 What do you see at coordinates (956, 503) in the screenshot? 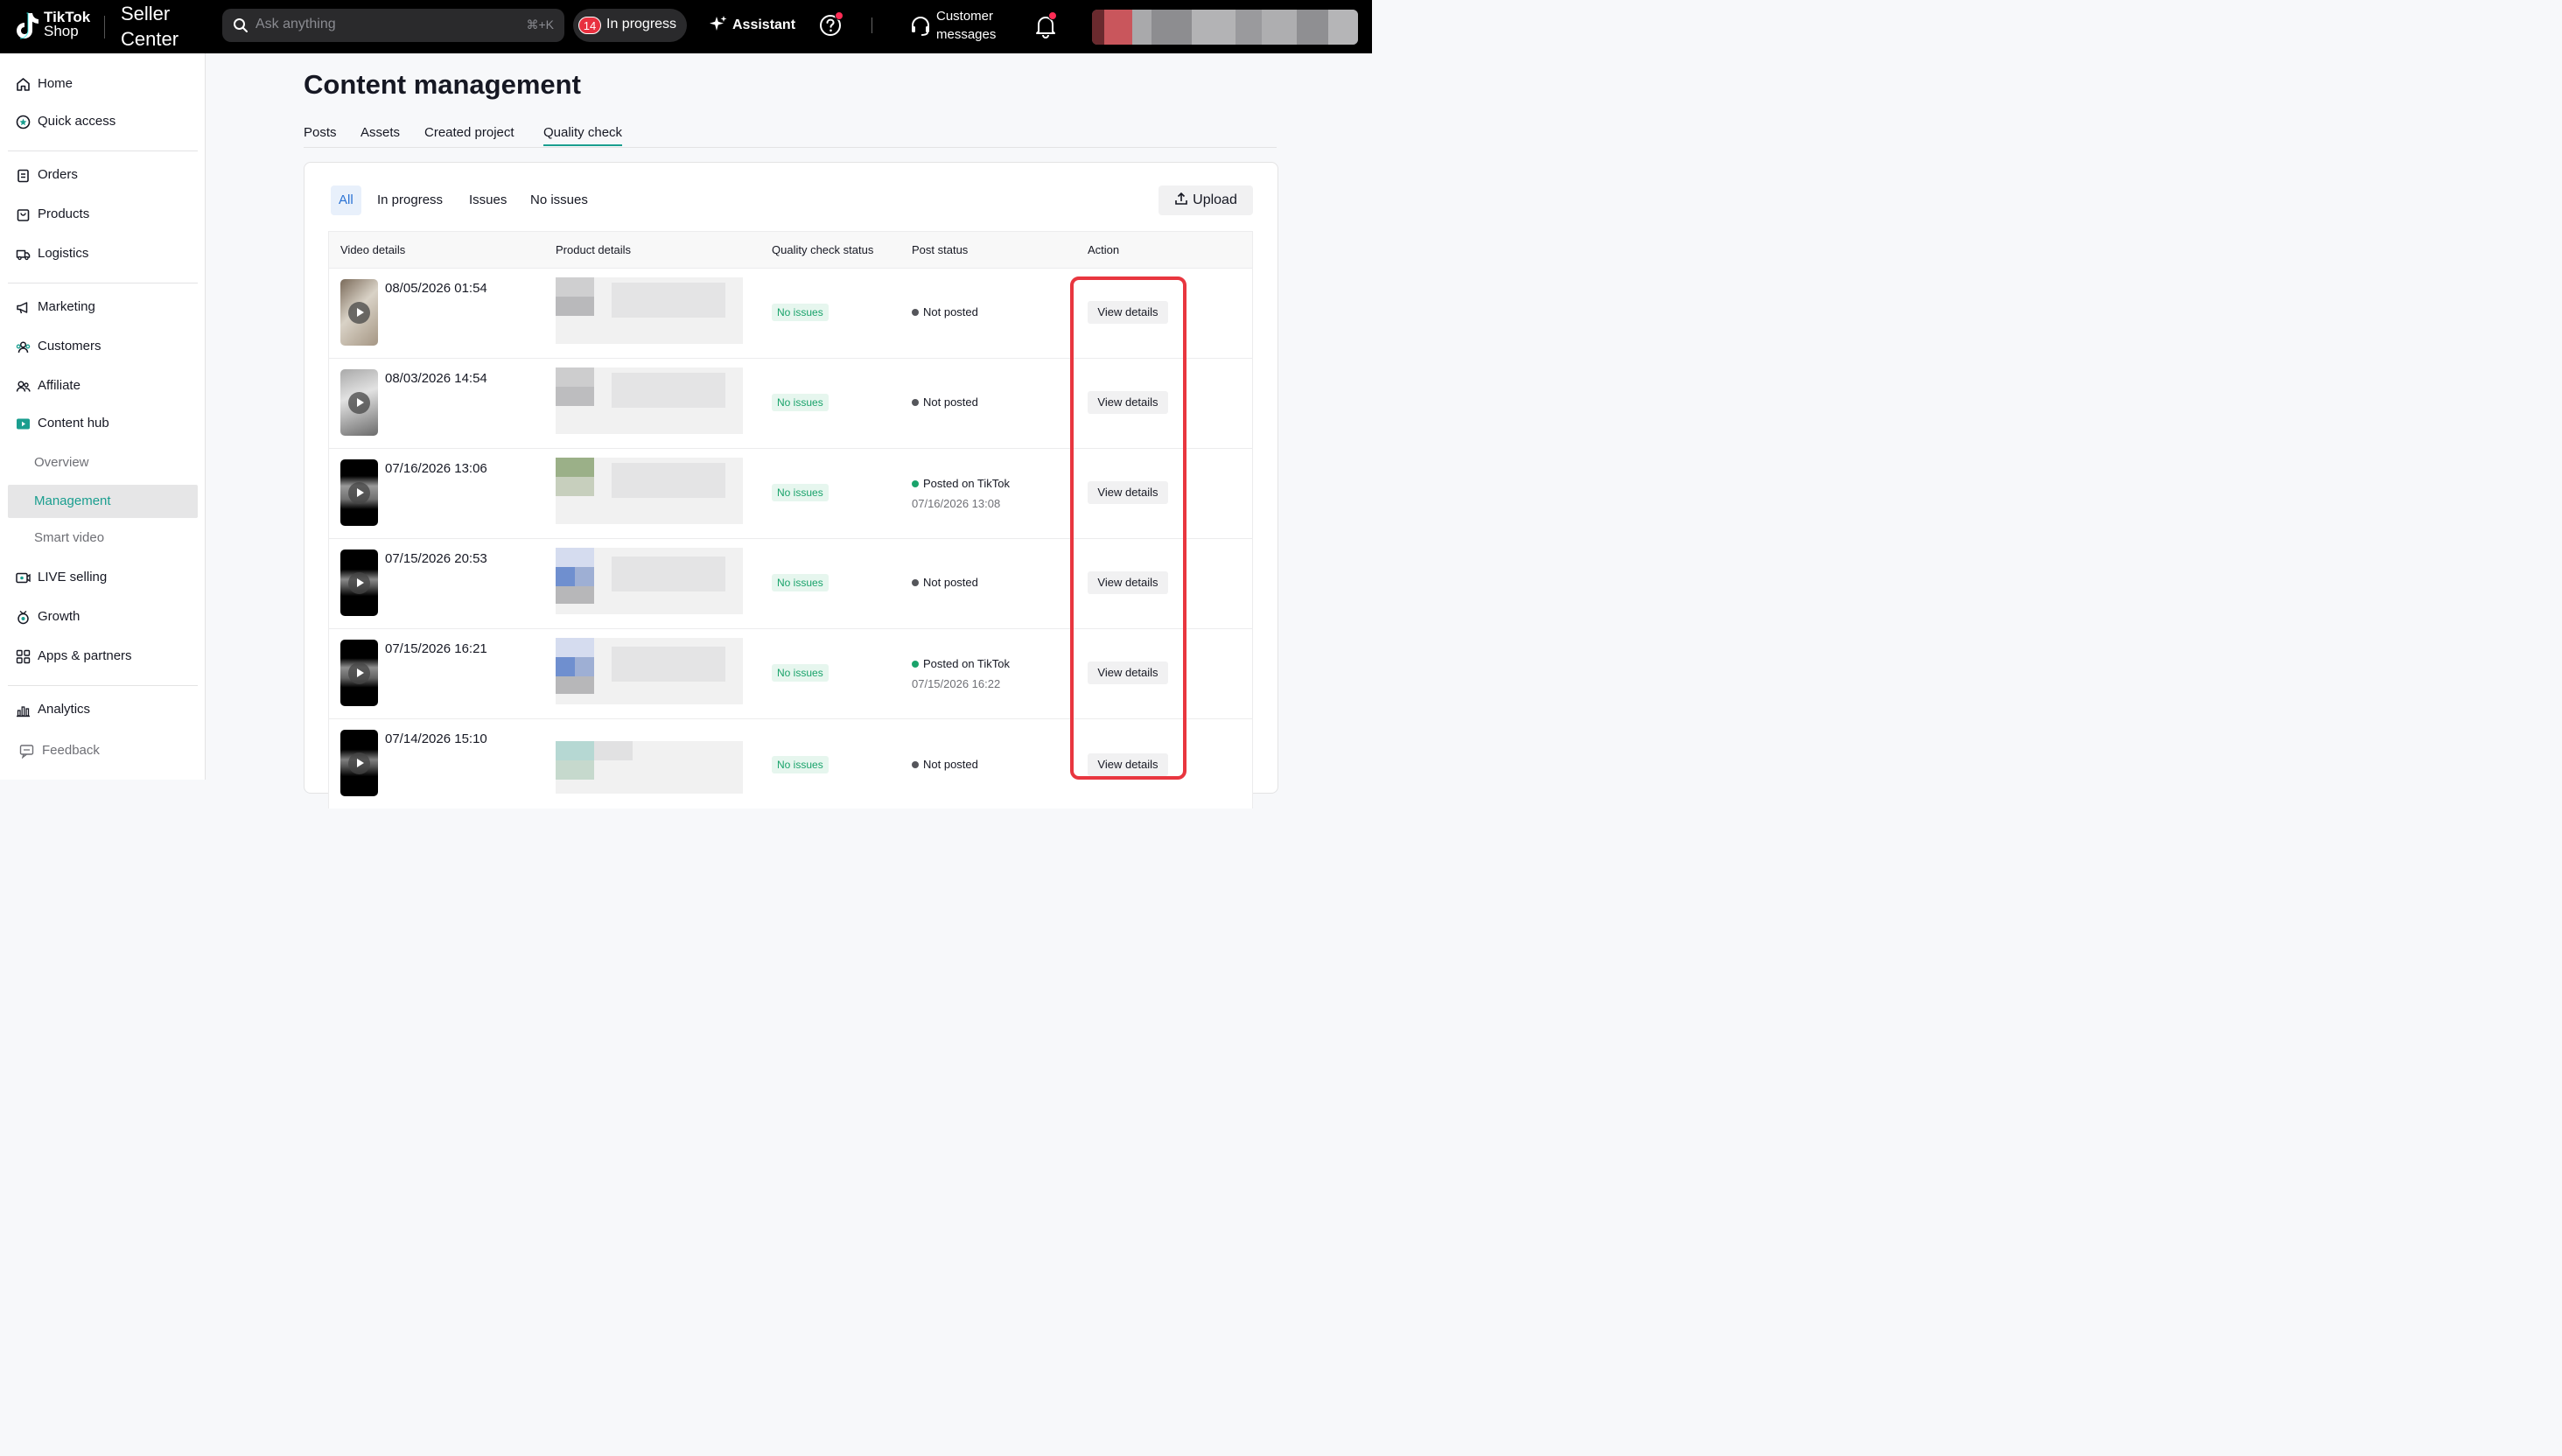
I see `post-date: 07/16/2026 13:08` at bounding box center [956, 503].